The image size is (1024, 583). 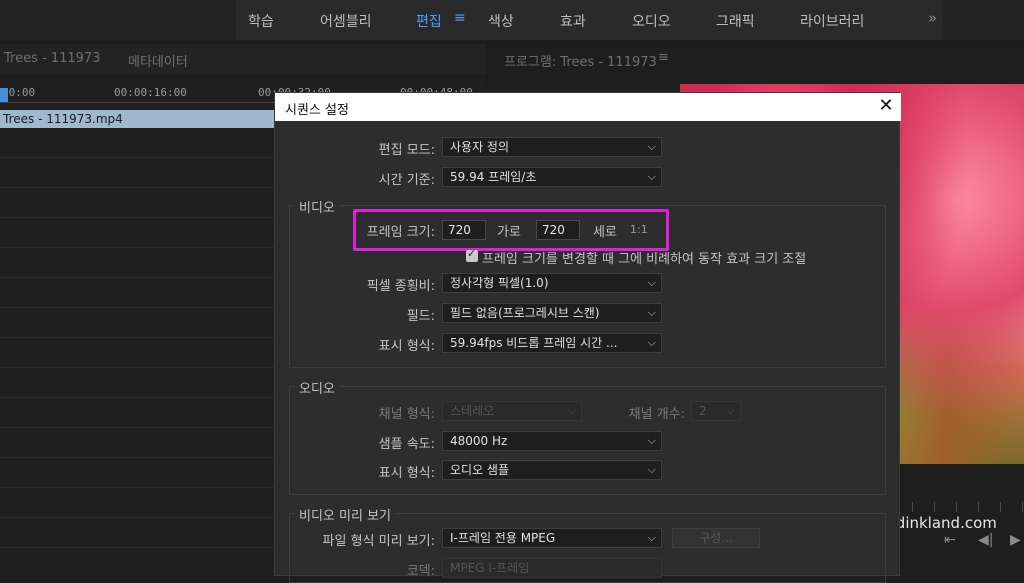 I want to click on sample-rate-select: 48000 Hz ⌵, so click(x=552, y=441).